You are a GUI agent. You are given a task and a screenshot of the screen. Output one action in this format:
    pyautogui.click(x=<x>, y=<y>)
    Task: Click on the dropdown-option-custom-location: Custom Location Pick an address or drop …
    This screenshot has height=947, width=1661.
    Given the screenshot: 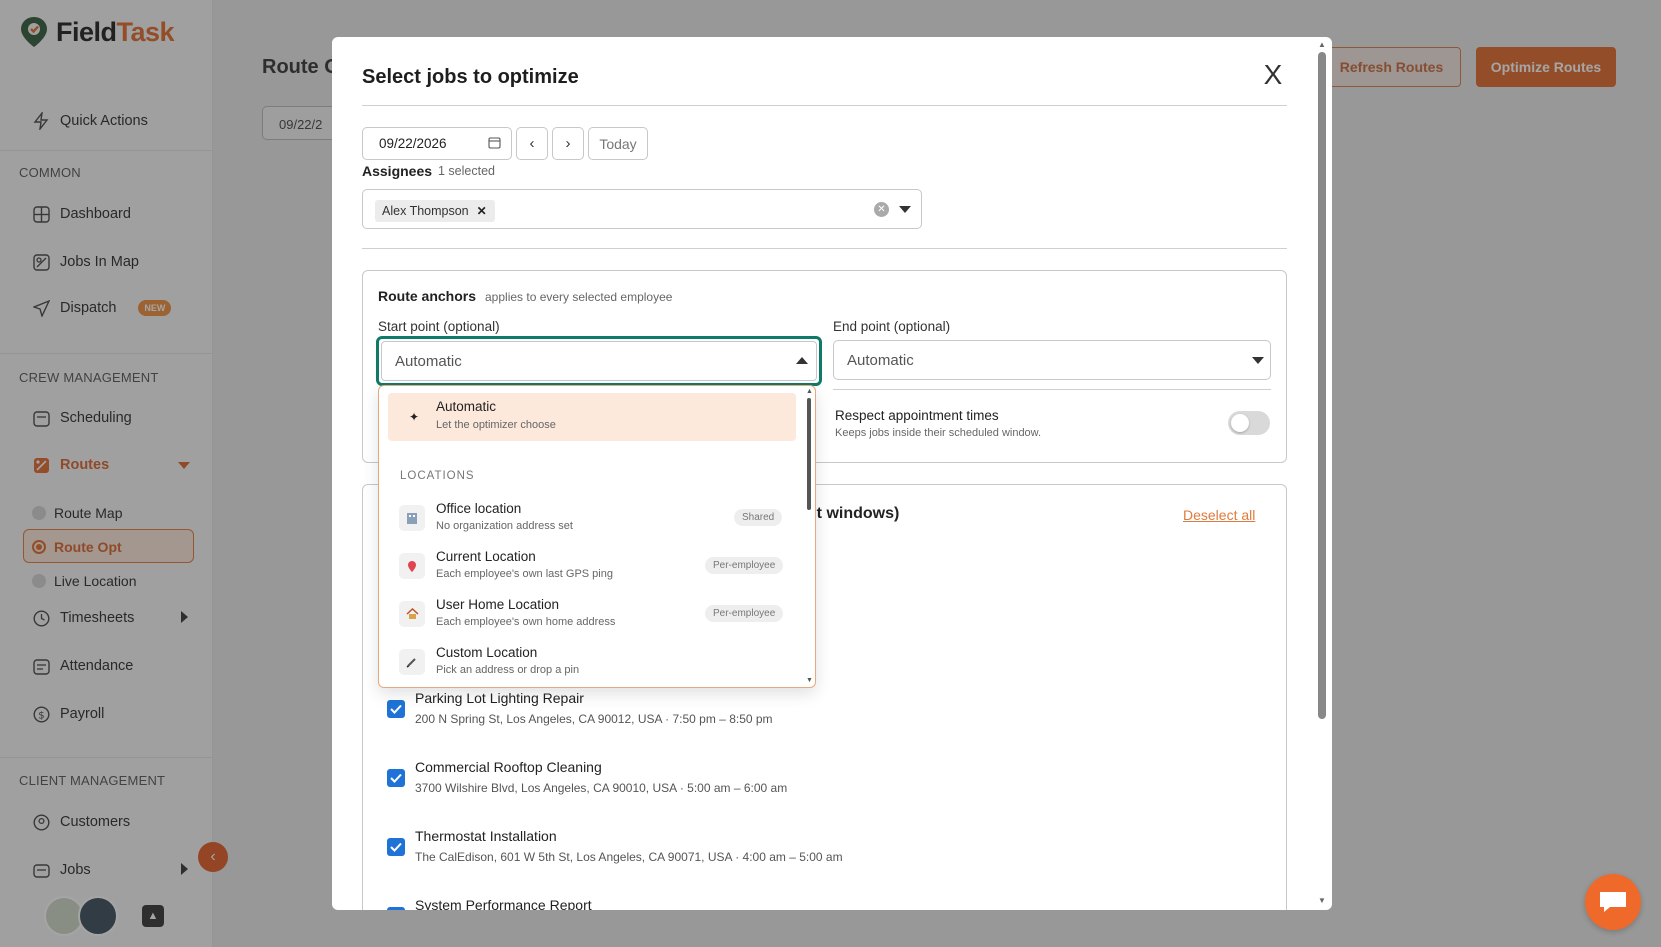 What is the action you would take?
    pyautogui.click(x=589, y=662)
    